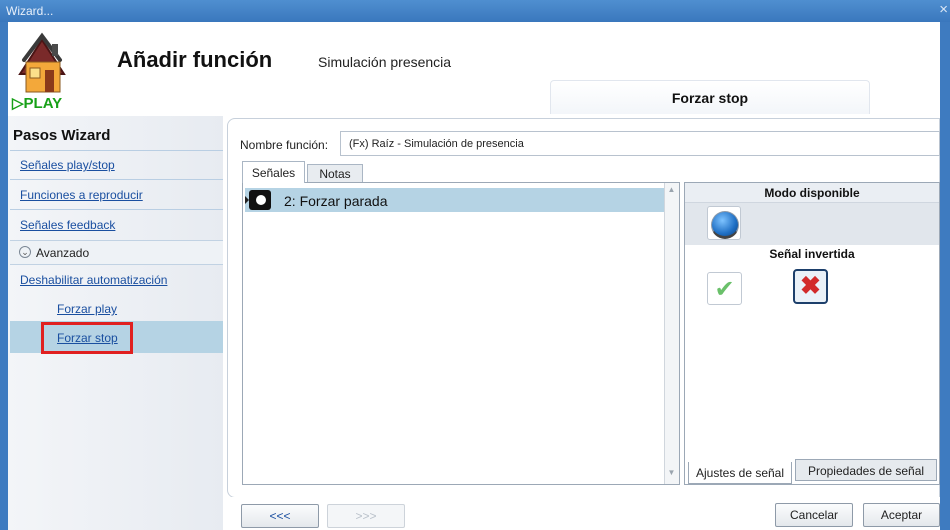  Describe the element at coordinates (866, 470) in the screenshot. I see `tab-signal-properties: Propiedades de señal` at that location.